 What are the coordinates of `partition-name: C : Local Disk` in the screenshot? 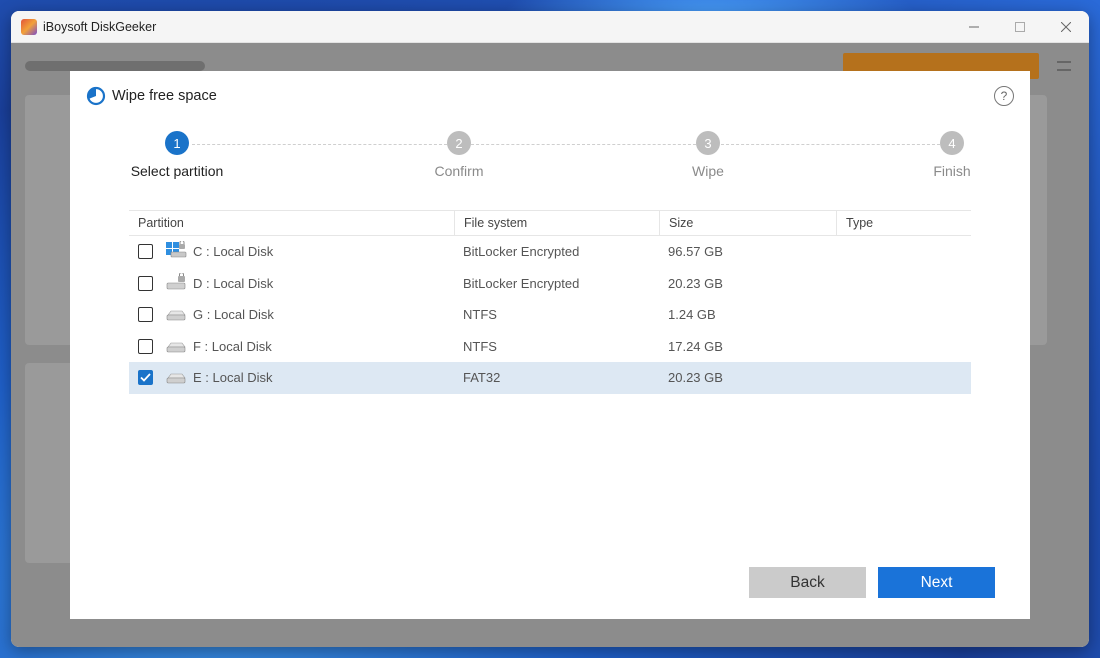 It's located at (233, 252).